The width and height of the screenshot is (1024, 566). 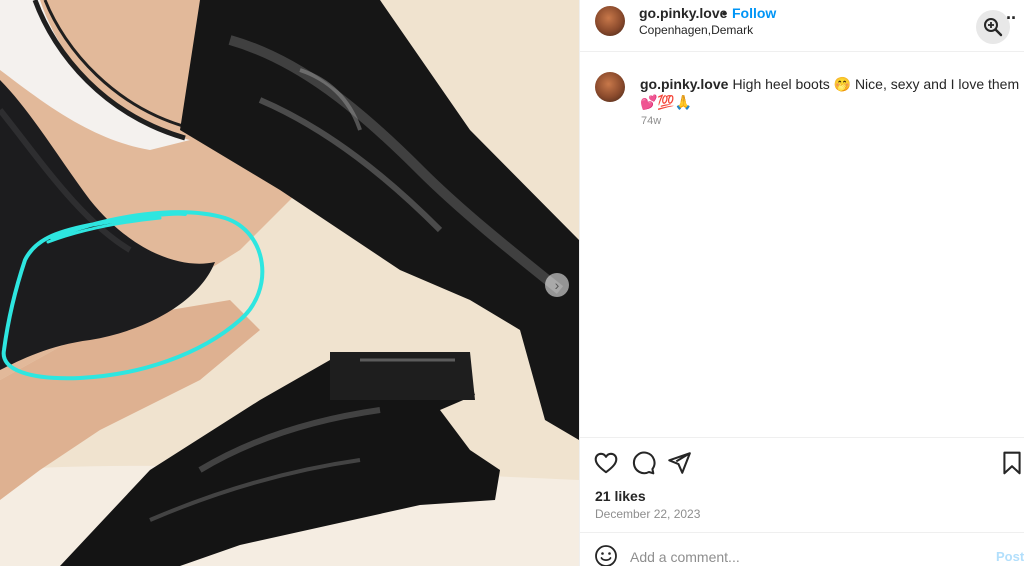 I want to click on post-date: December 22, 2023, so click(x=648, y=514).